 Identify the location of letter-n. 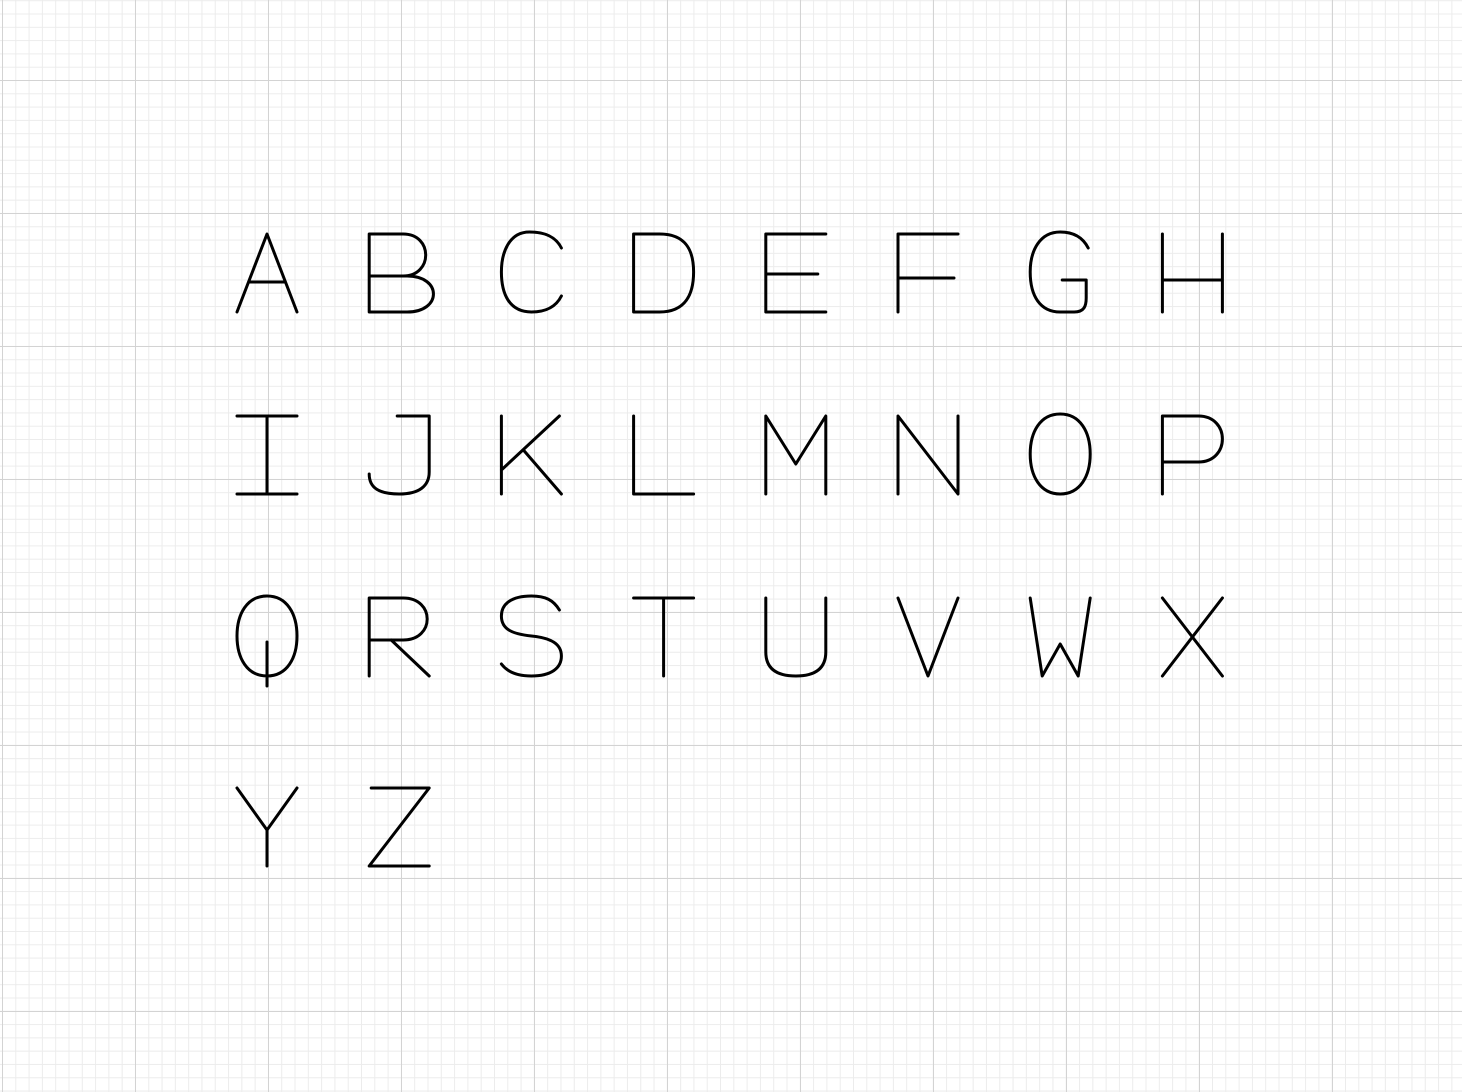
(928, 455).